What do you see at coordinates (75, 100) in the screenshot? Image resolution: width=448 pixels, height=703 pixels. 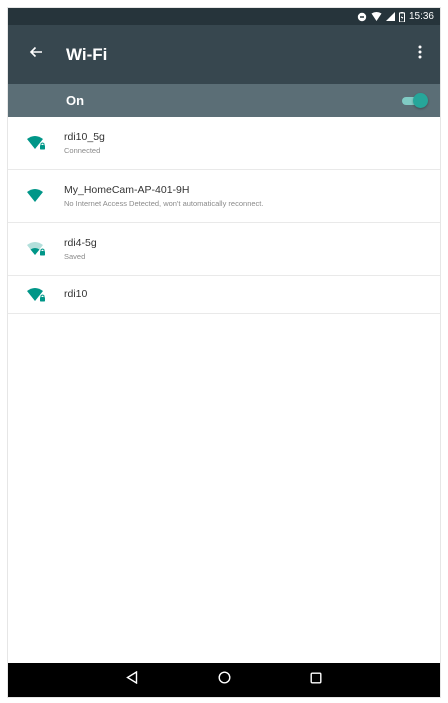 I see `switch-label: On` at bounding box center [75, 100].